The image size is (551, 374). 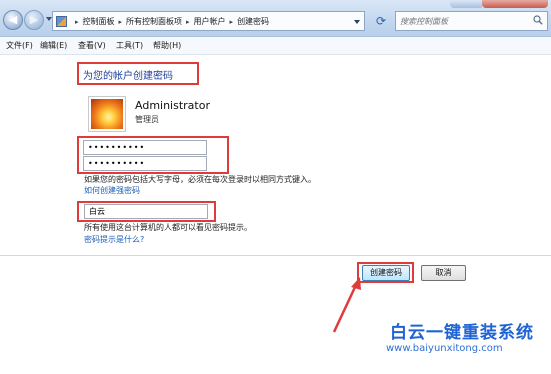 I want to click on chevron-down-icon, so click(x=357, y=22).